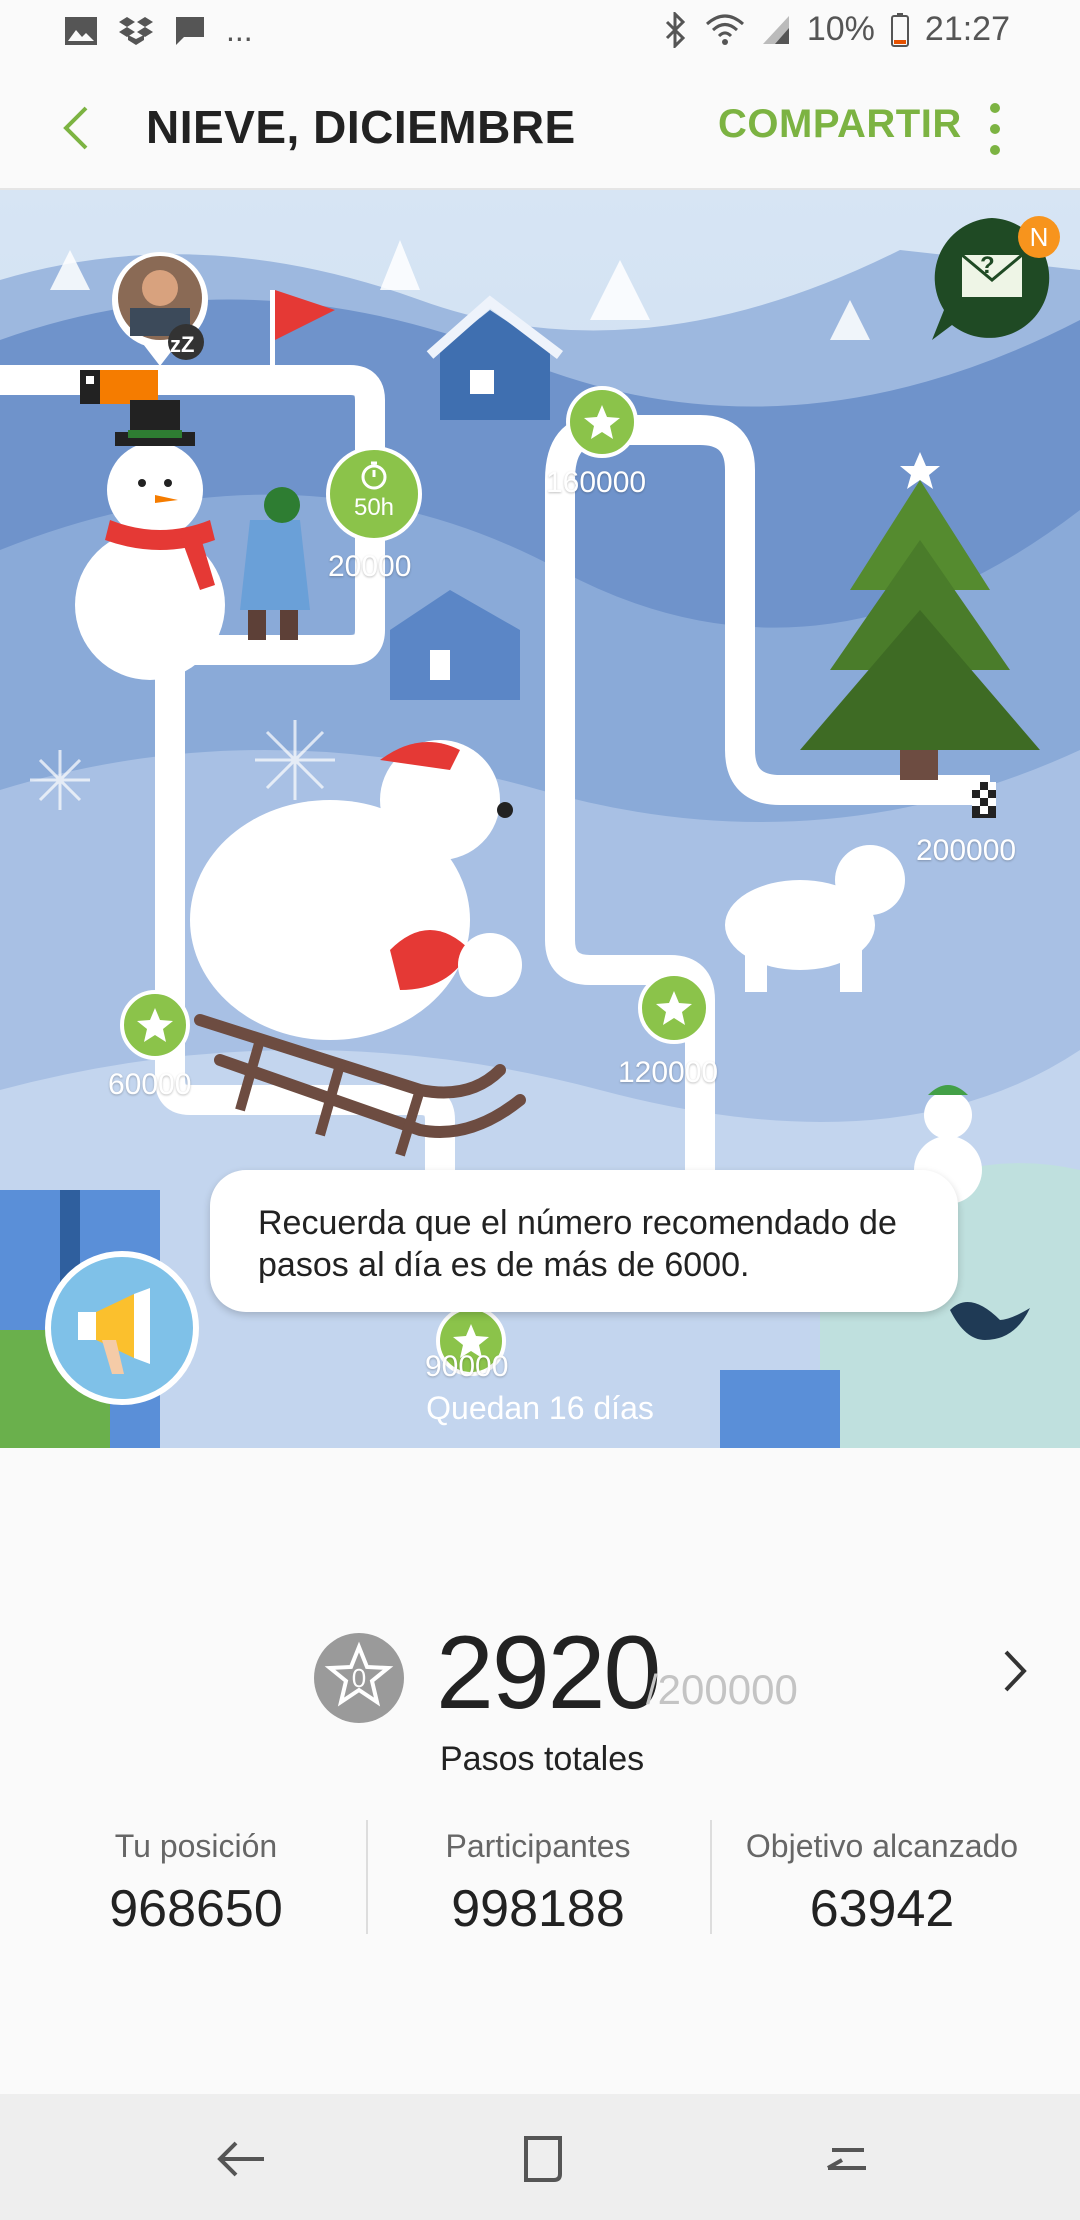 Image resolution: width=1080 pixels, height=2220 pixels. I want to click on announcement-button, so click(122, 1328).